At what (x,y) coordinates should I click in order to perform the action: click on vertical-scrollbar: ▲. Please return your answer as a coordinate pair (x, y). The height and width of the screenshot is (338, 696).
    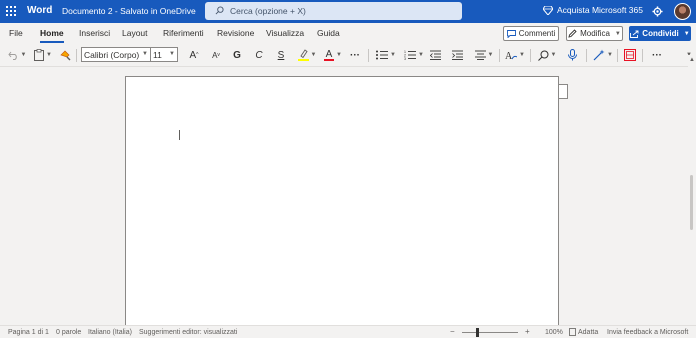
    Looking at the image, I should click on (692, 190).